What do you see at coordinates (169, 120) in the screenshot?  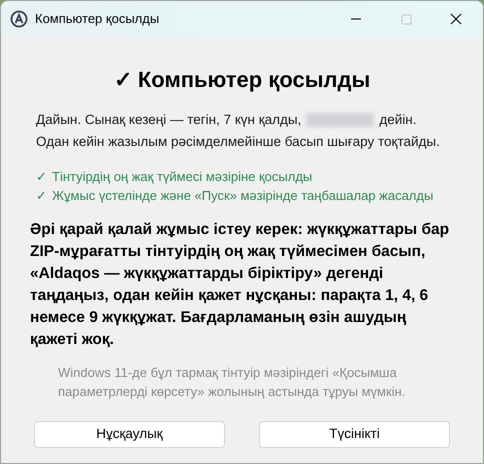 I see `status-text: Дайын. Сынақ кезеңі — тегін, 7 күн қалды,` at bounding box center [169, 120].